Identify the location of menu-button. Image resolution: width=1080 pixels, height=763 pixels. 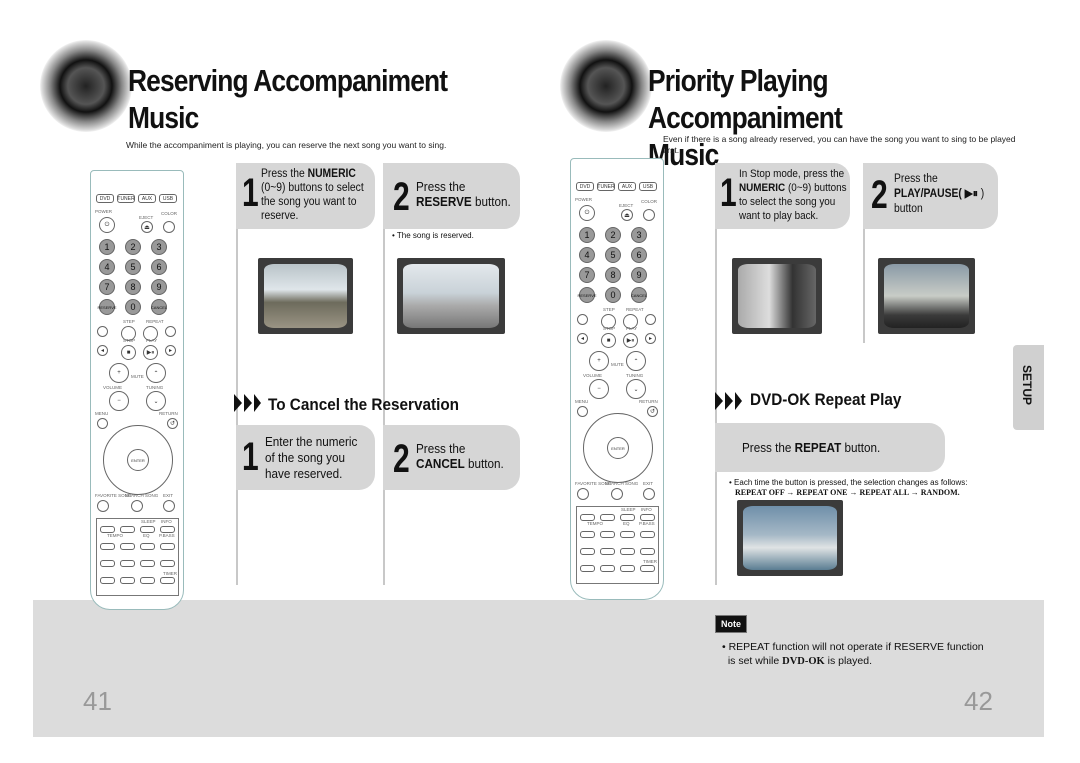
(102, 423).